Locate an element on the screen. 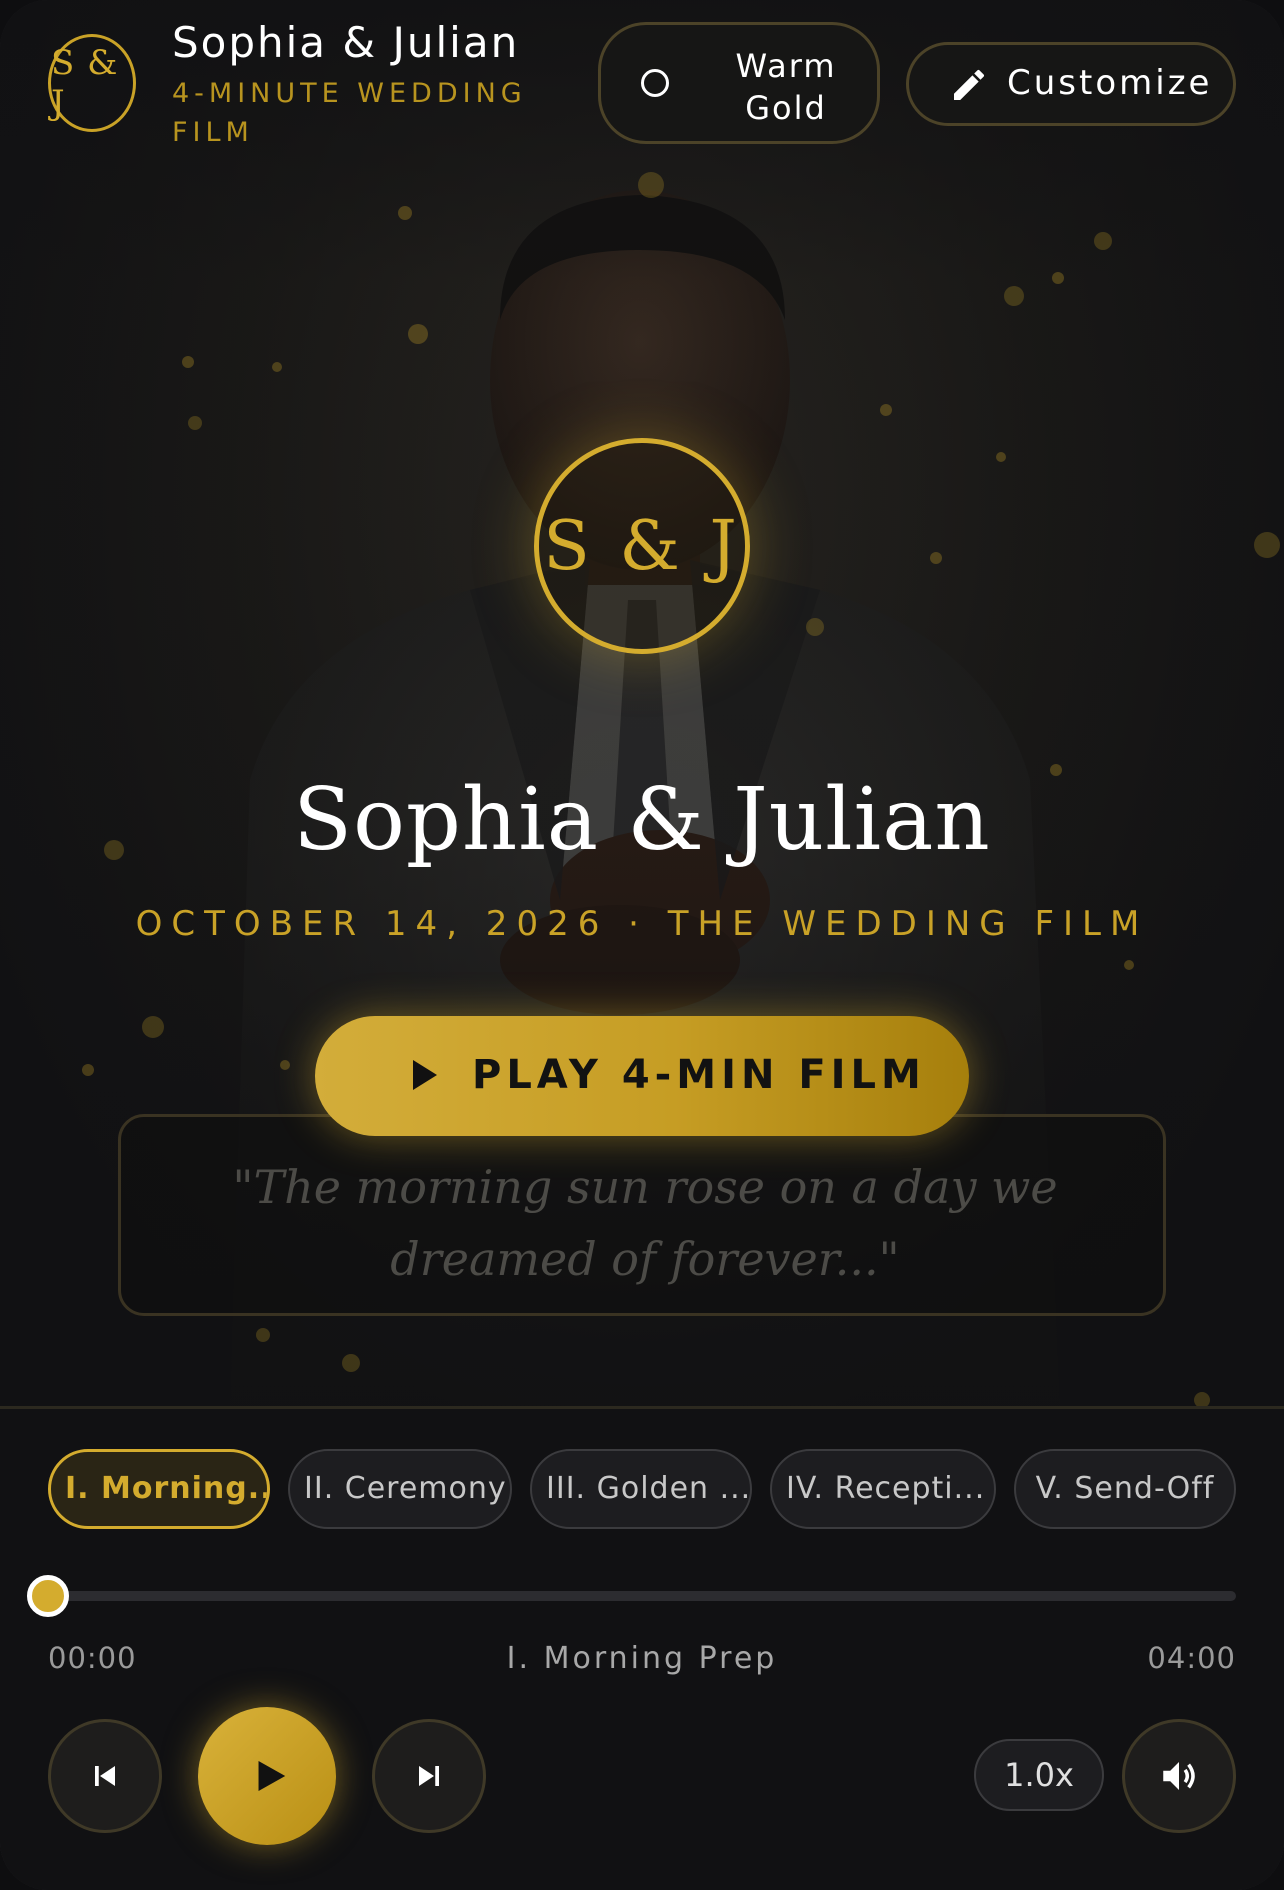 This screenshot has width=1284, height=1890. current-chapter-label: I. Morning Prep is located at coordinates (642, 1658).